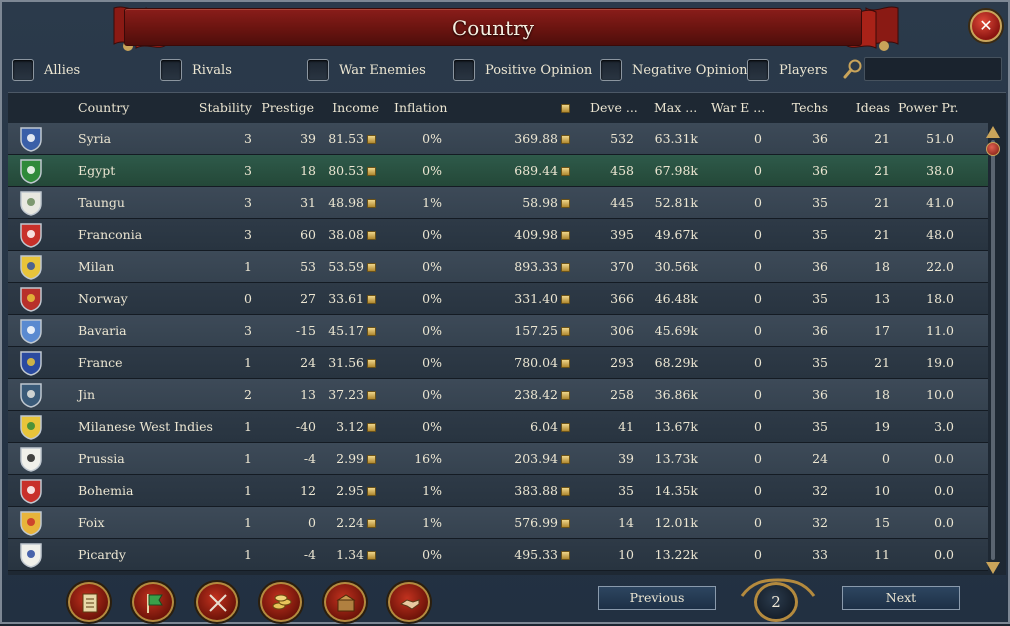  What do you see at coordinates (993, 568) in the screenshot?
I see `scroll-down-arrow-icon` at bounding box center [993, 568].